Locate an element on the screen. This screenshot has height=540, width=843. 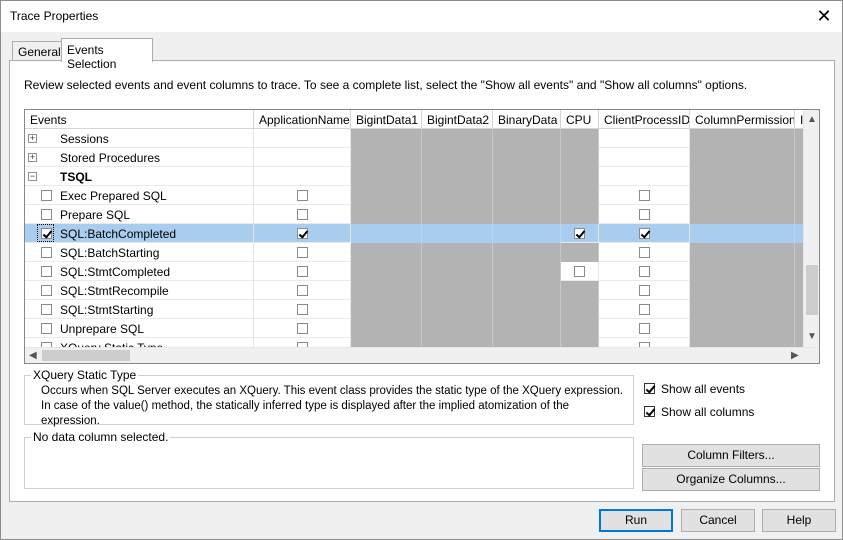
horizontal-scrollbar: ◀ ▶ is located at coordinates (422, 355).